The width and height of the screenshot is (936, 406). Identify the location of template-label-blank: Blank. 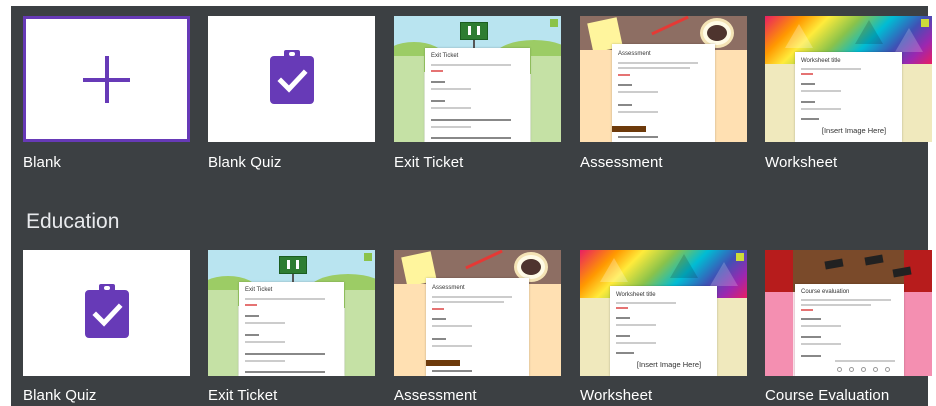
(42, 162).